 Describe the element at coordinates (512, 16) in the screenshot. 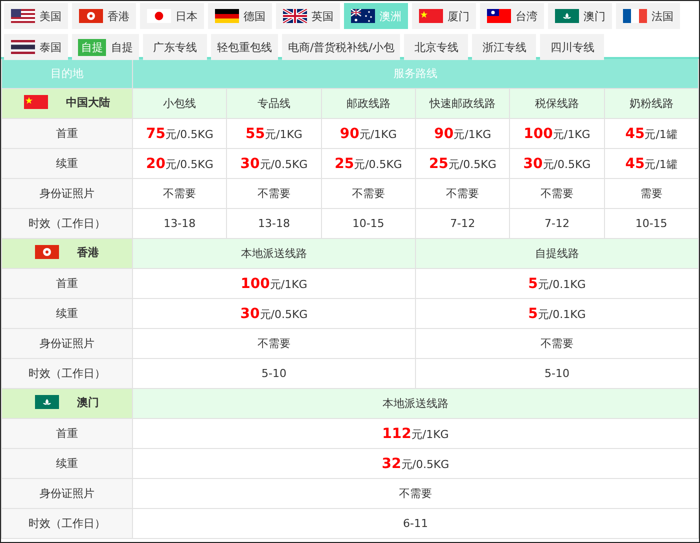

I see `region-tab: 台湾` at that location.